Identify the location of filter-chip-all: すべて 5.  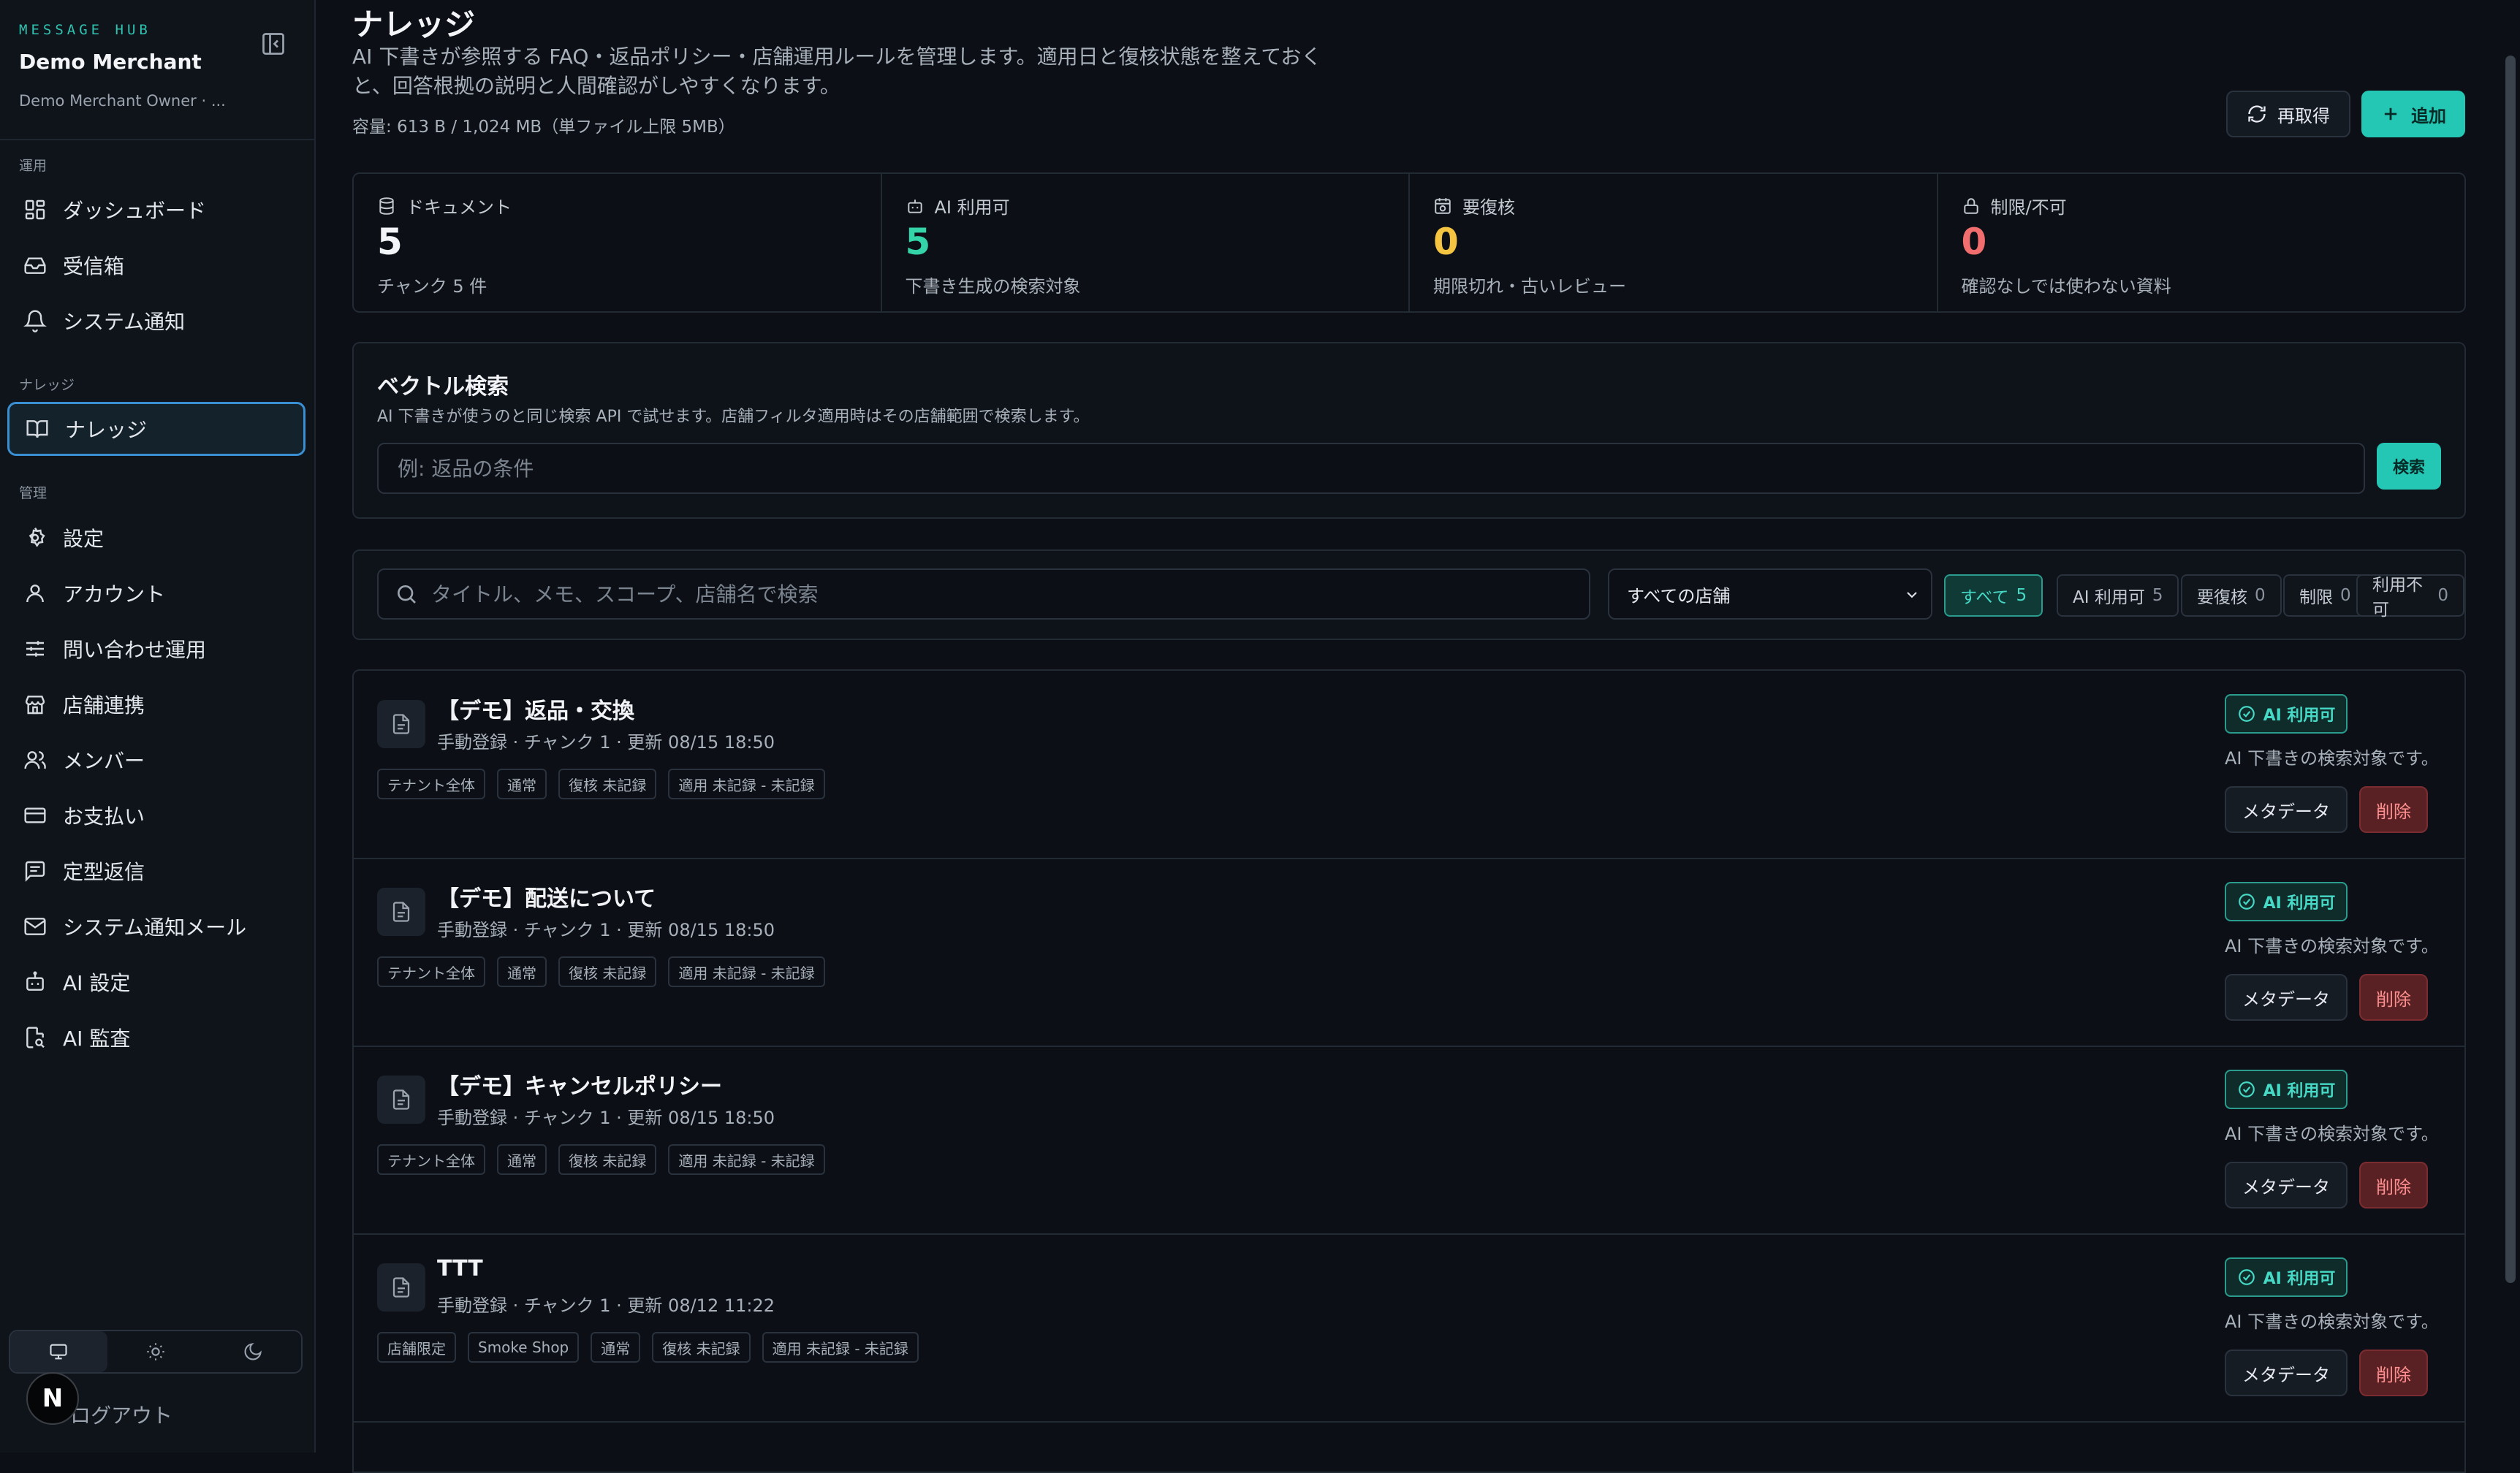
(1993, 595).